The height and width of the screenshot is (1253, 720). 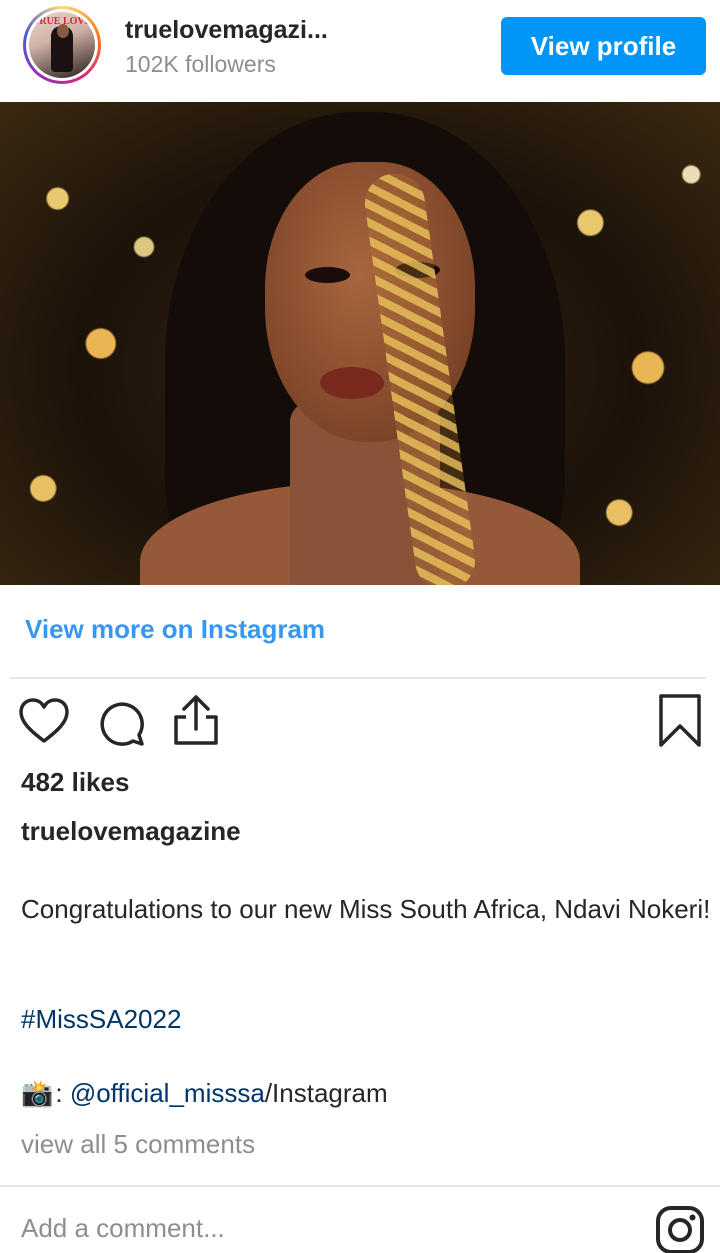 What do you see at coordinates (680, 1229) in the screenshot?
I see `instagram-icon` at bounding box center [680, 1229].